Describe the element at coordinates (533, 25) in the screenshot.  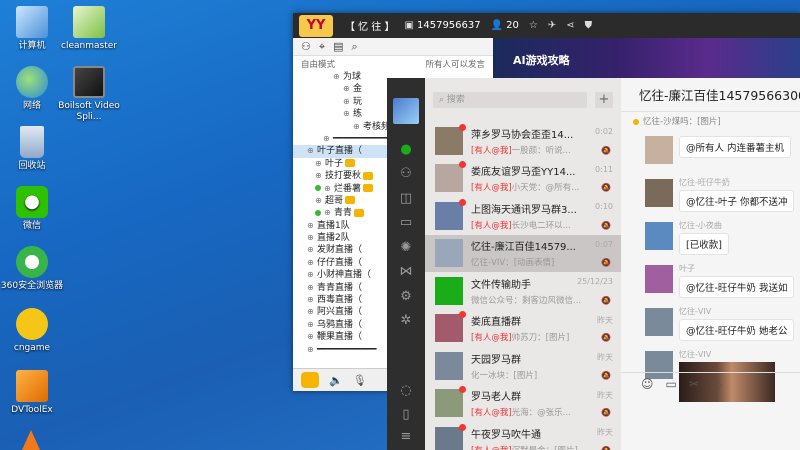
I see `star-icon: ☆` at that location.